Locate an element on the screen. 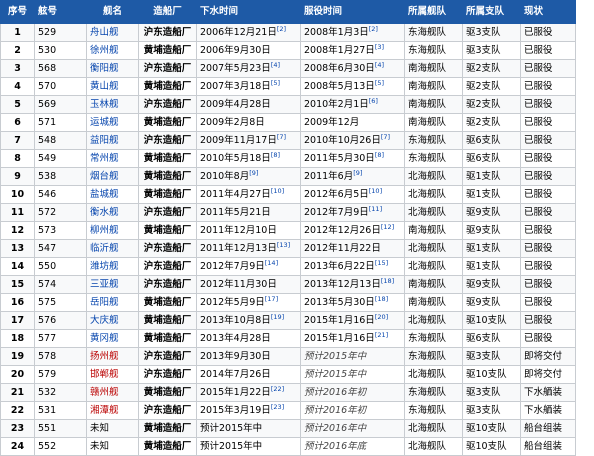 This screenshot has height=456, width=594. header-hull-number: 舷号 is located at coordinates (60, 12).